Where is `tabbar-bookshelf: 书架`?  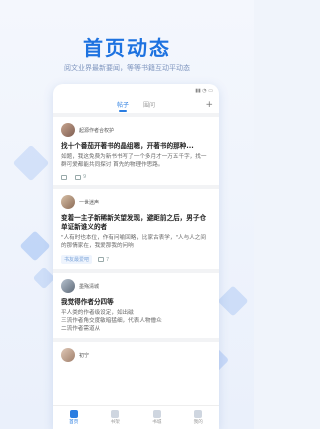 tabbar-bookshelf: 书架 is located at coordinates (115, 417).